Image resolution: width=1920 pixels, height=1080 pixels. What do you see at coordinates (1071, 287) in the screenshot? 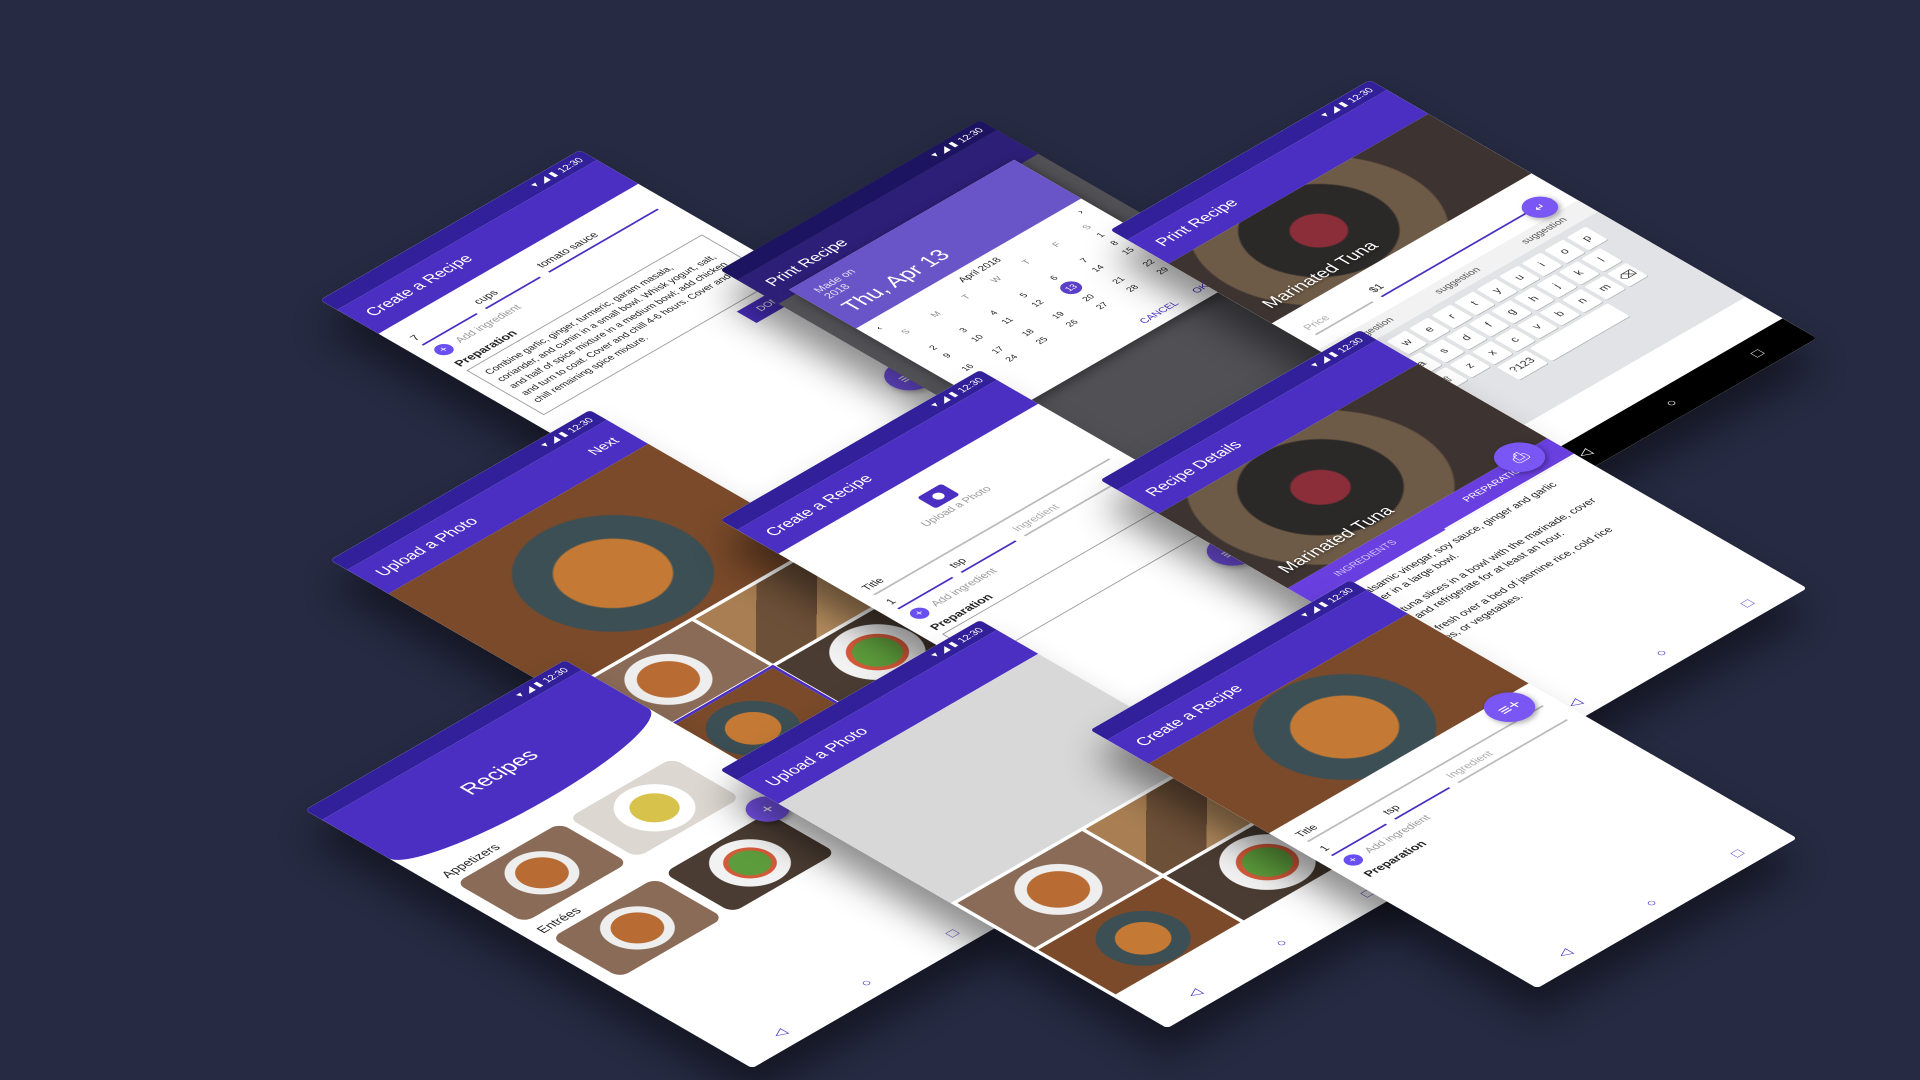
I see `calendar-day: 13` at bounding box center [1071, 287].